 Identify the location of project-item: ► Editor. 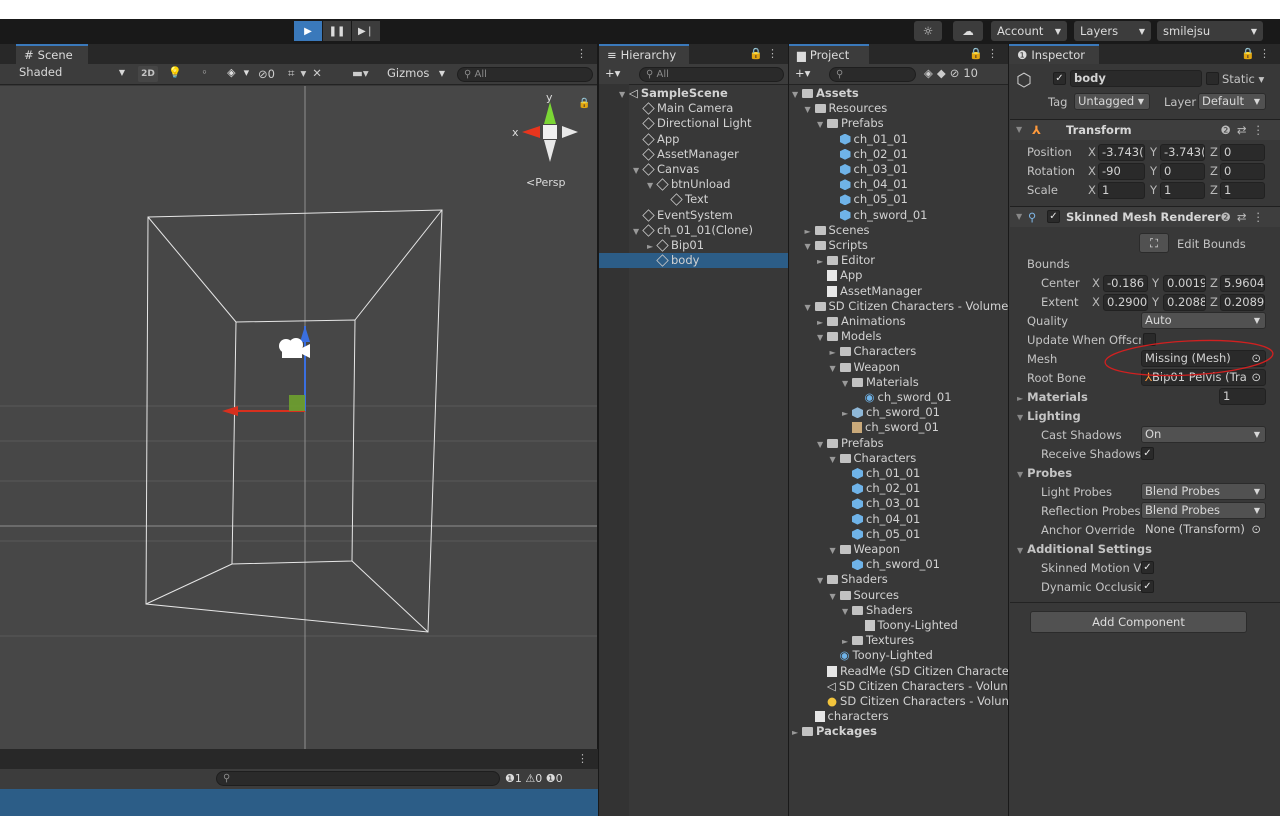
(846, 260).